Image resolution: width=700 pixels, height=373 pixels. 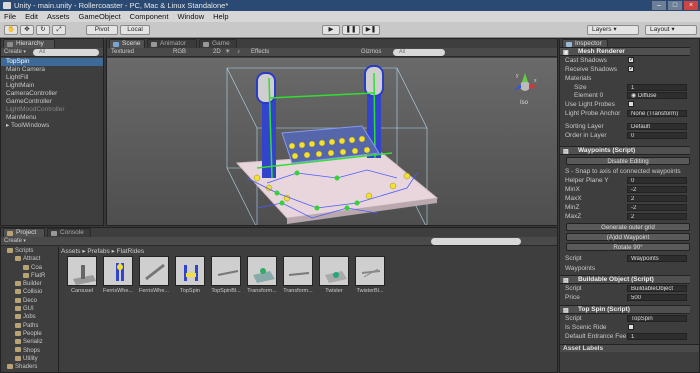 What do you see at coordinates (524, 103) in the screenshot?
I see `projection-label: Iso` at bounding box center [524, 103].